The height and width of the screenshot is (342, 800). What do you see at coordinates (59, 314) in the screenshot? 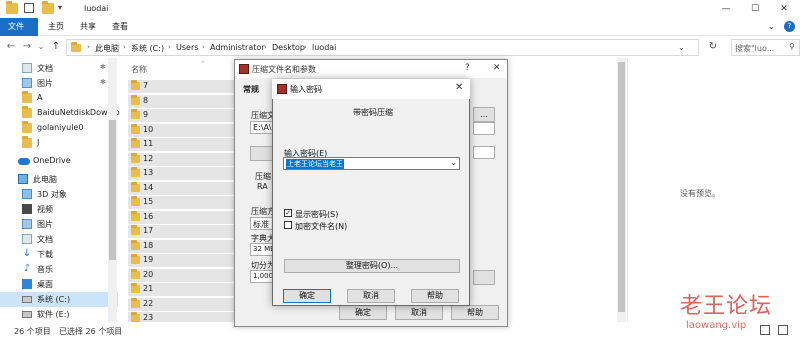
I see `sidebar-item-drive-e: 软件 (E:)` at bounding box center [59, 314].